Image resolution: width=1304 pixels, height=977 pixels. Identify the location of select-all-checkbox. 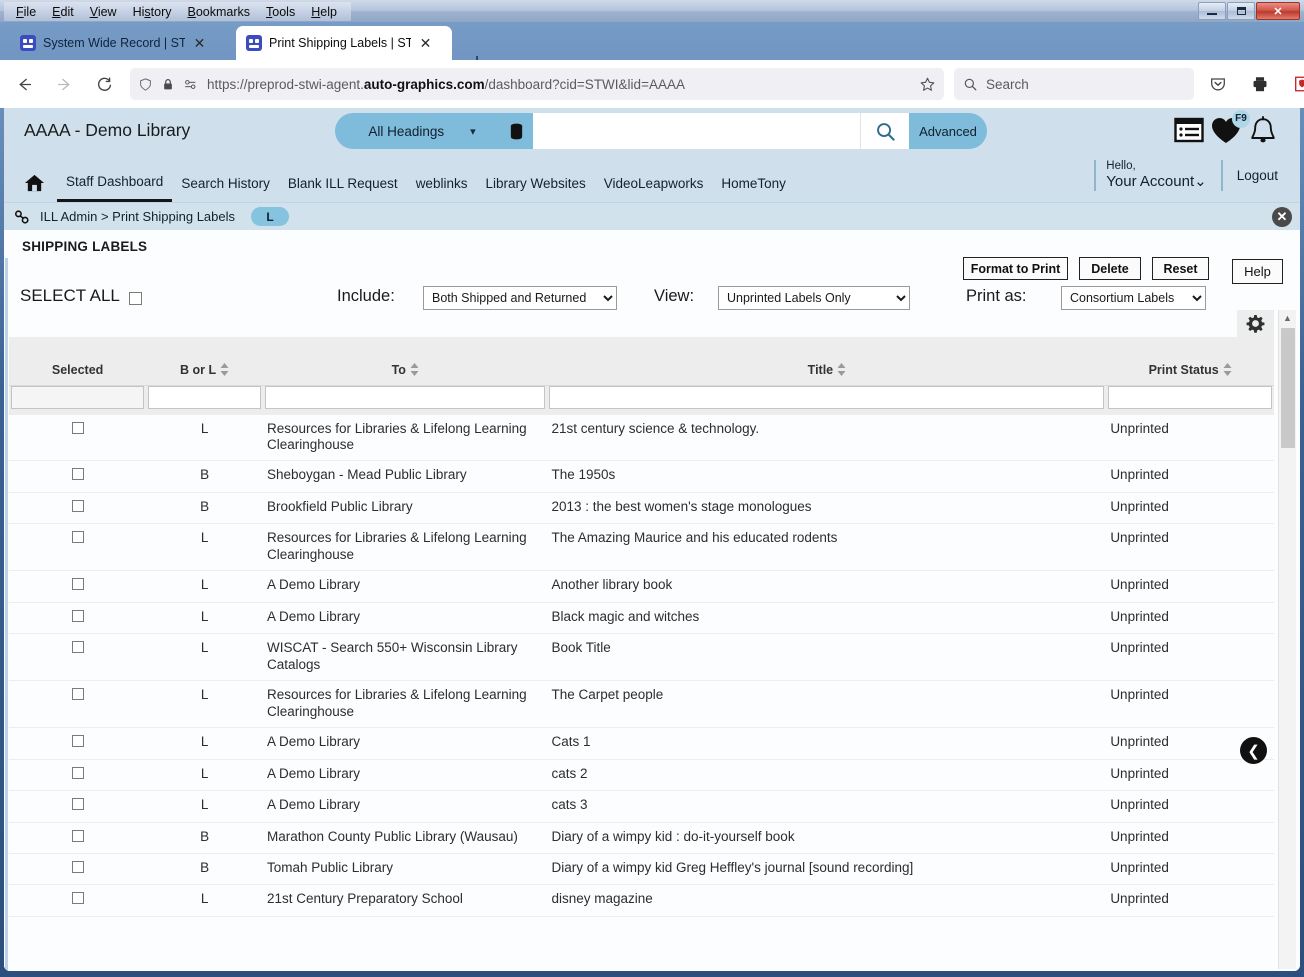
(135, 298).